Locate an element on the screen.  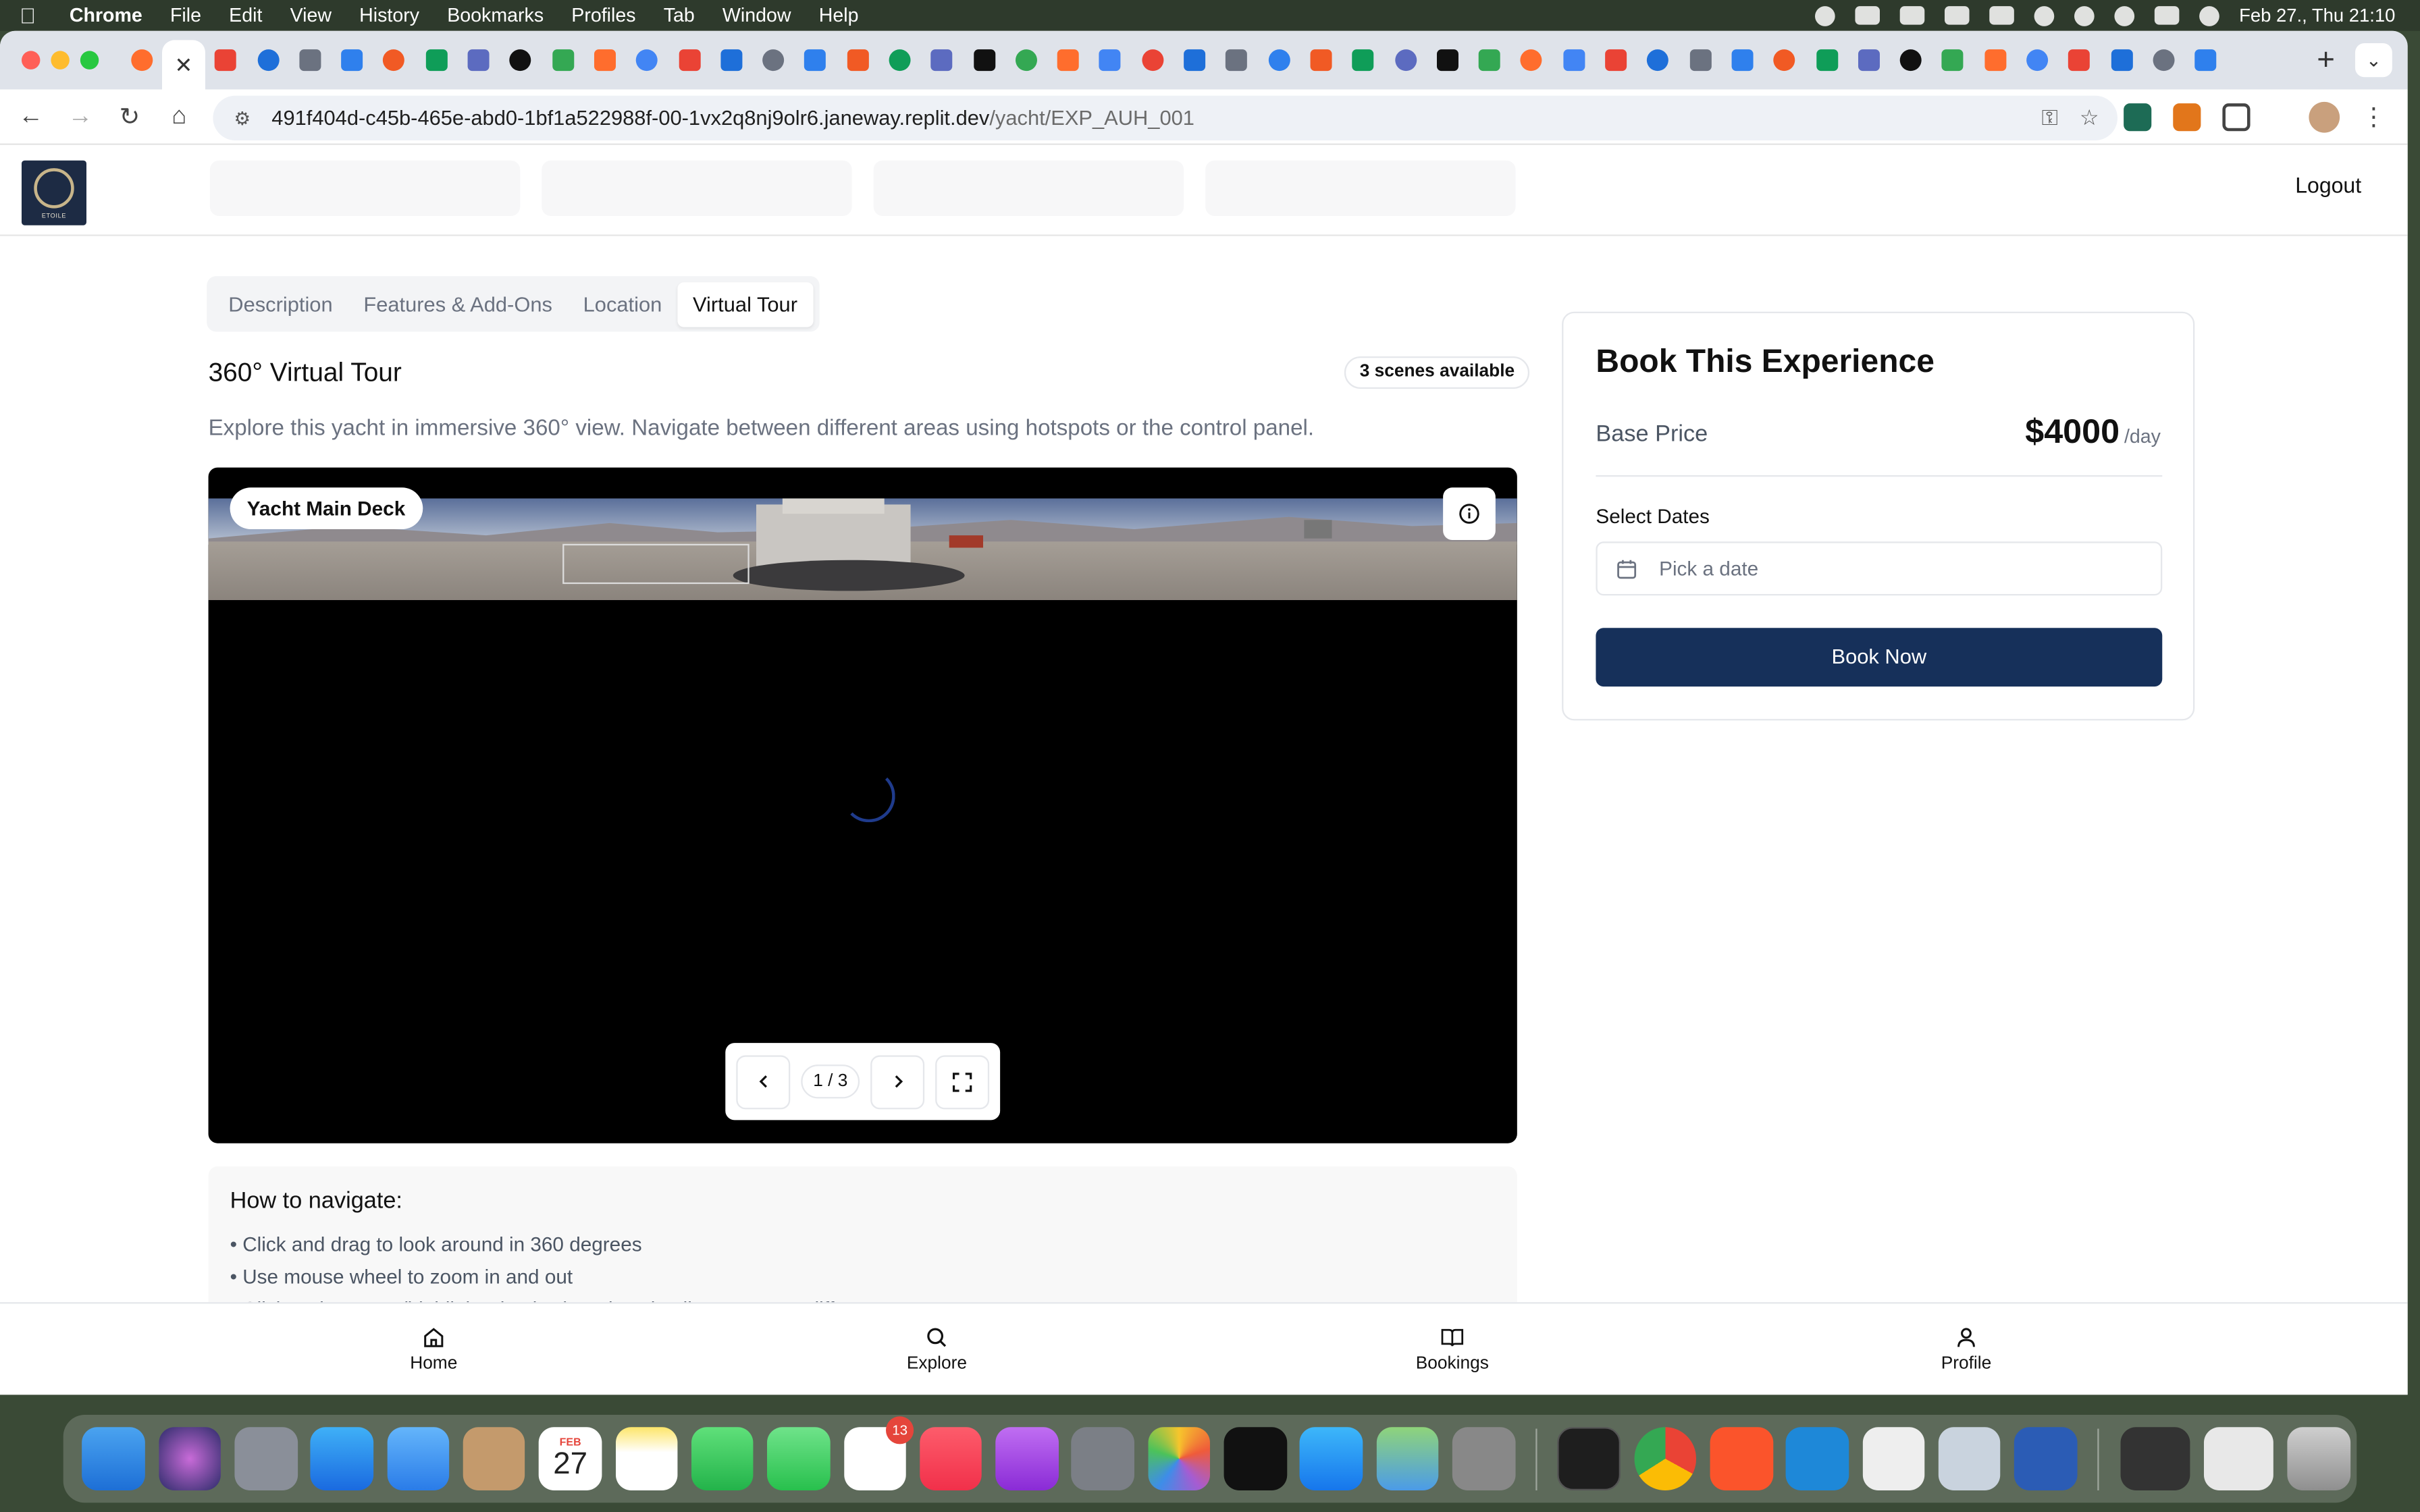
chrome-menu-icon: ⋮ is located at coordinates (2373, 118).